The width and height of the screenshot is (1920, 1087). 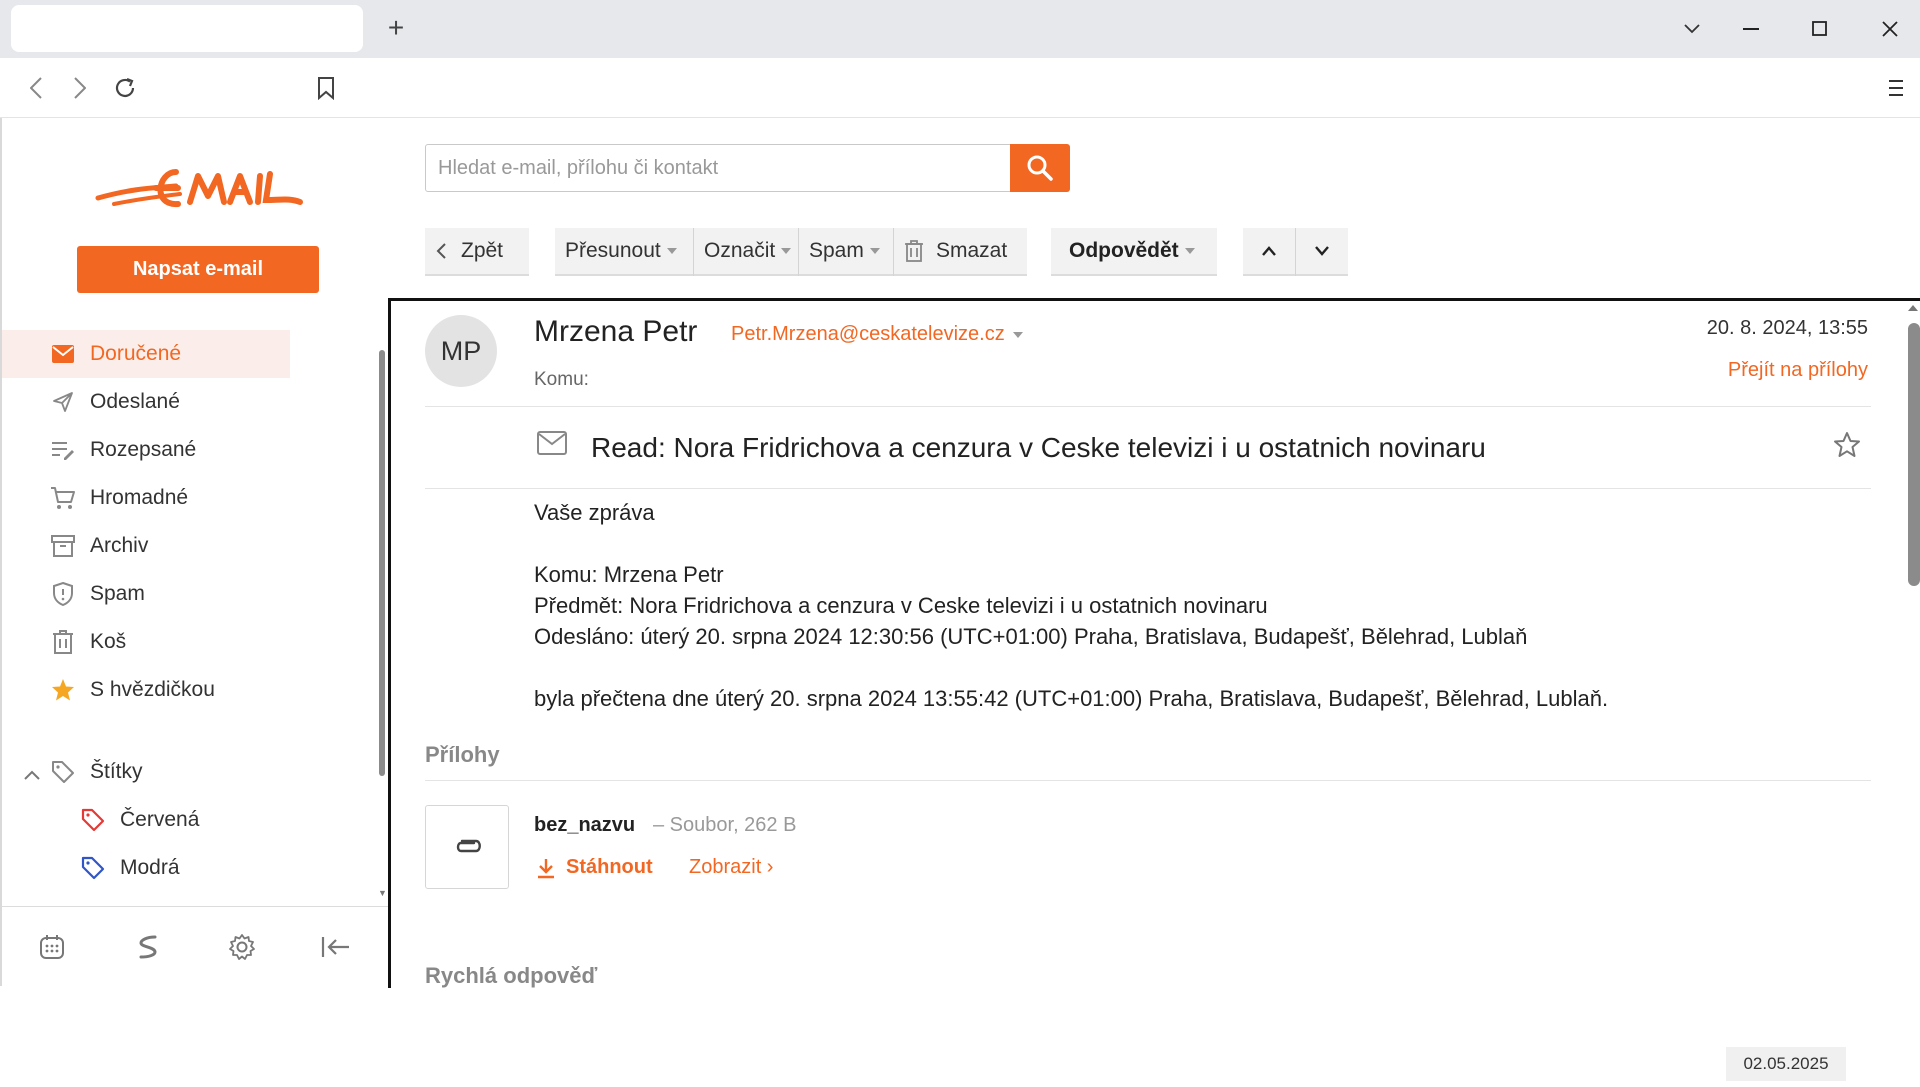 I want to click on sender-name: Mrzena Petr, so click(x=615, y=332).